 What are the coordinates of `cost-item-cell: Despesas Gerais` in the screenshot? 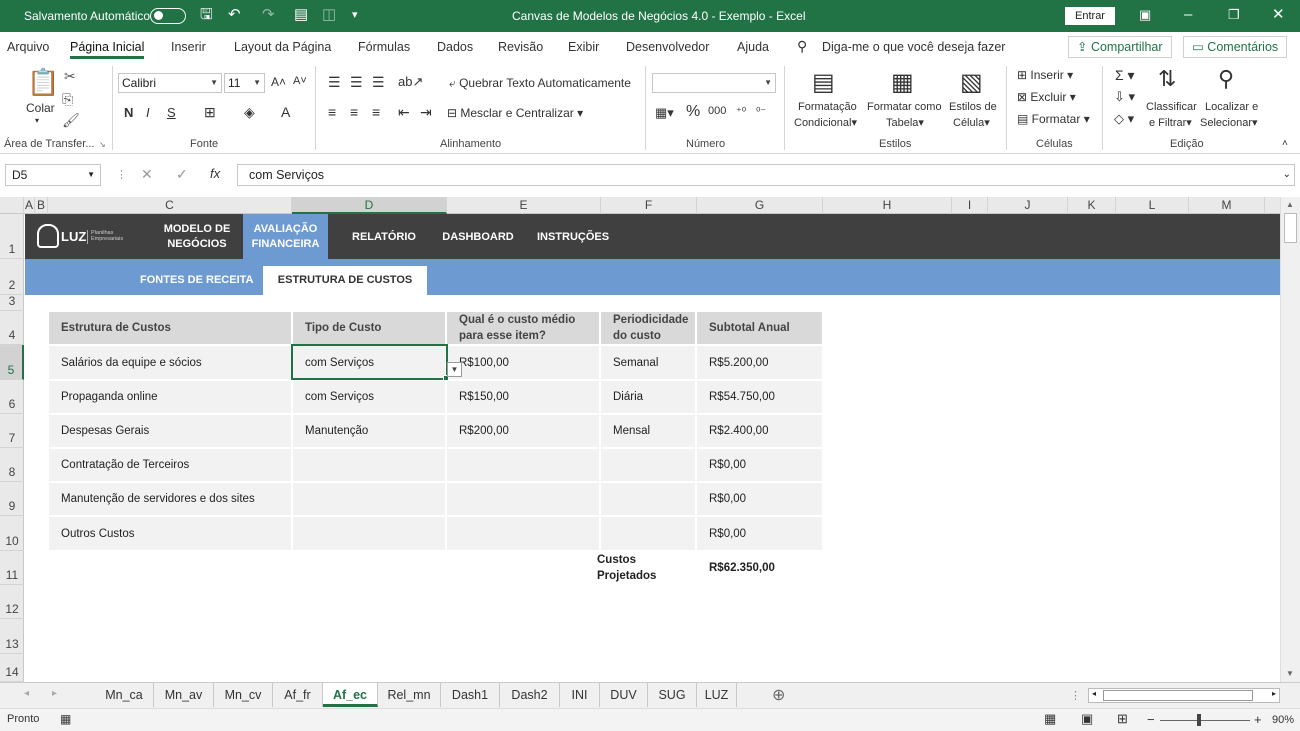 It's located at (170, 431).